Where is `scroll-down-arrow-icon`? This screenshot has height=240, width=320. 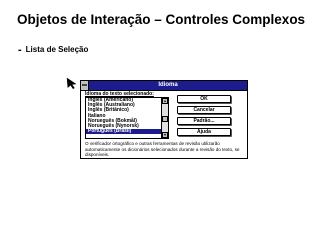 scroll-down-arrow-icon is located at coordinates (165, 135).